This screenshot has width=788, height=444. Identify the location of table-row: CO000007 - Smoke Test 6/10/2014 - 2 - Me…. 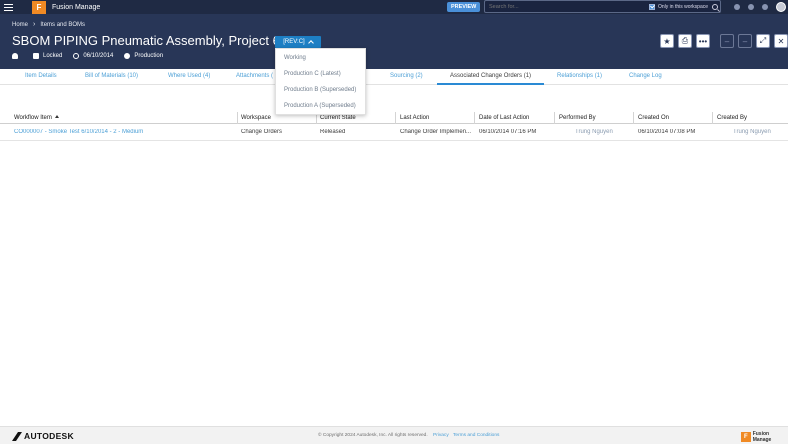
(394, 133).